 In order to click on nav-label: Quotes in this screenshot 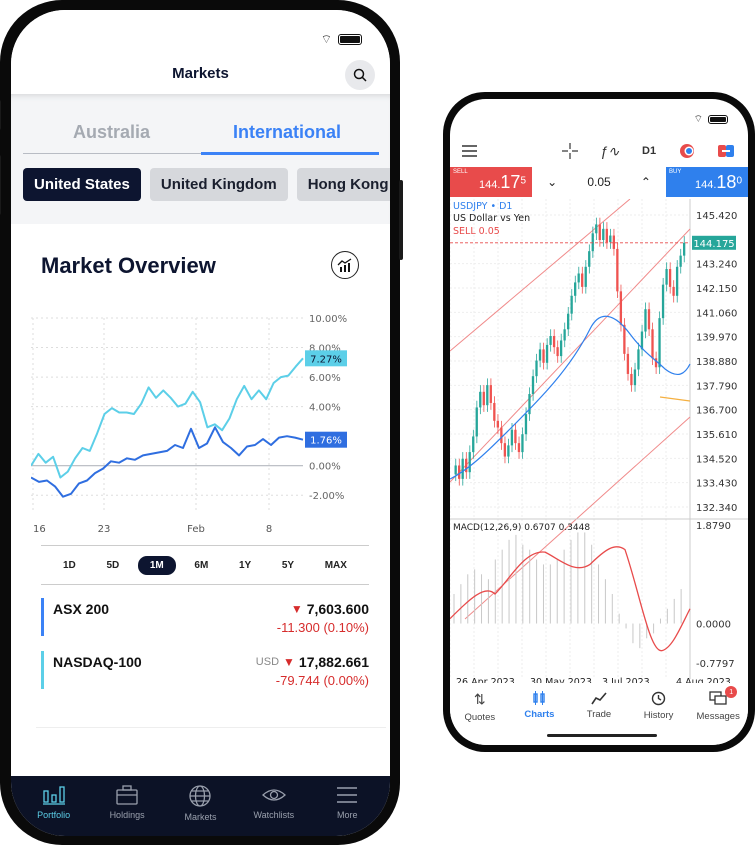, I will do `click(480, 717)`.